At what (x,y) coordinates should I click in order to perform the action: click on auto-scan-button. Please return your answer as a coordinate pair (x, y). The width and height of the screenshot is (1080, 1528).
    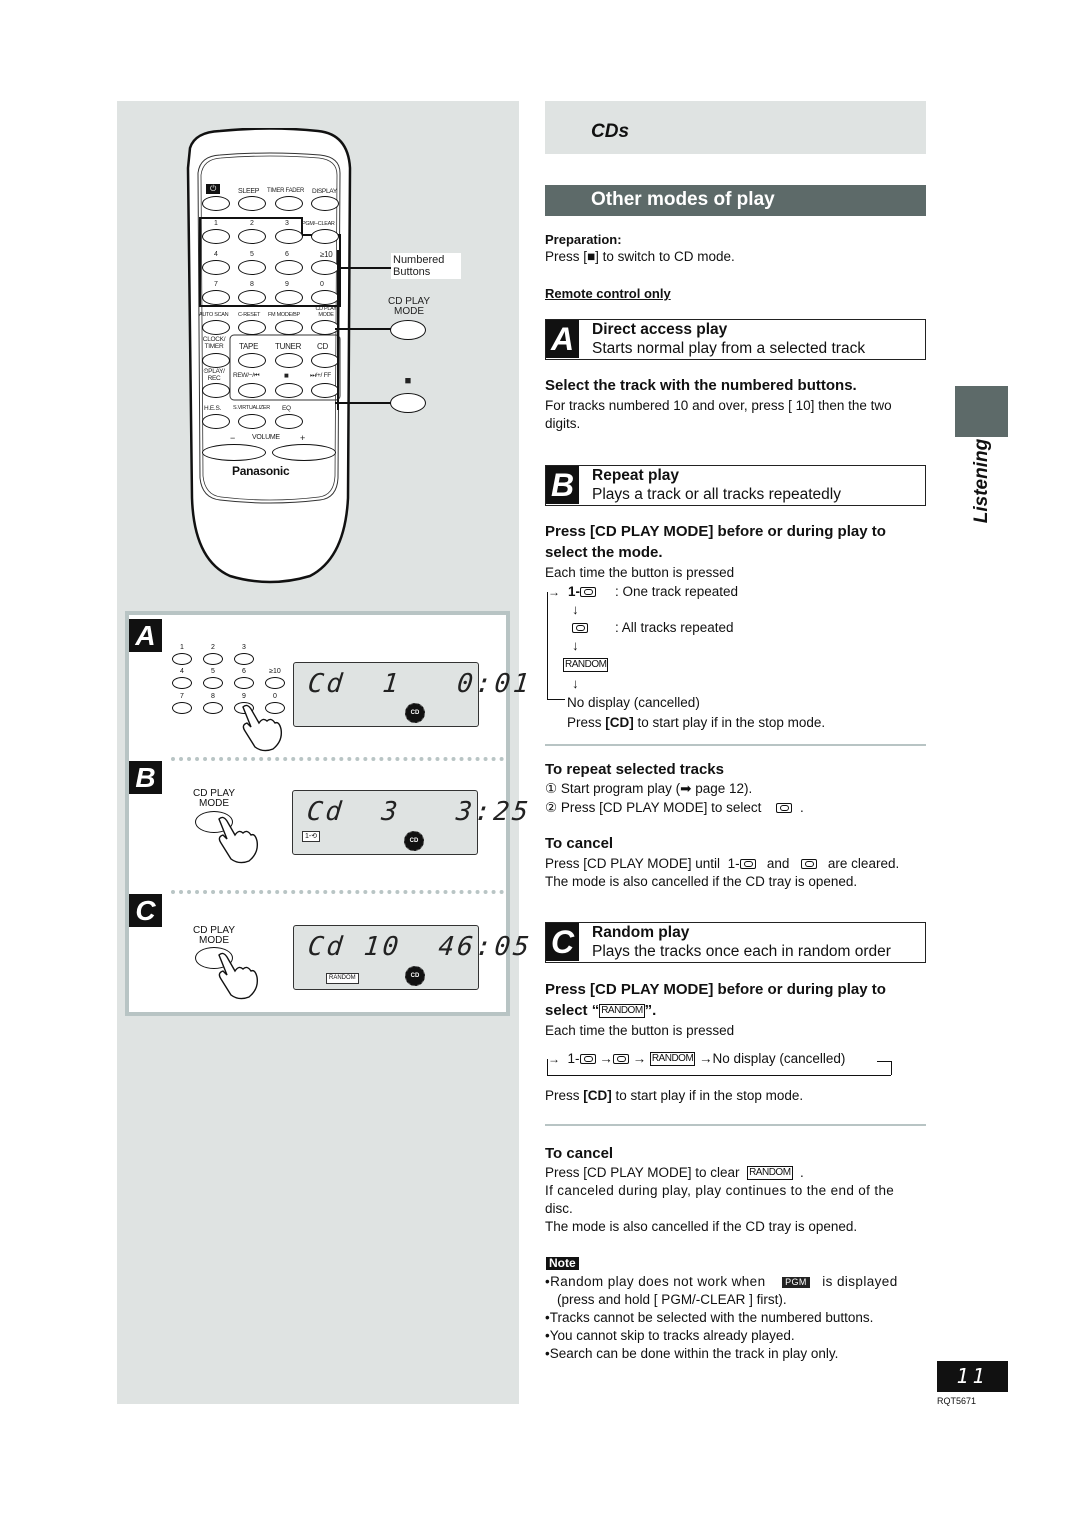
    Looking at the image, I should click on (216, 327).